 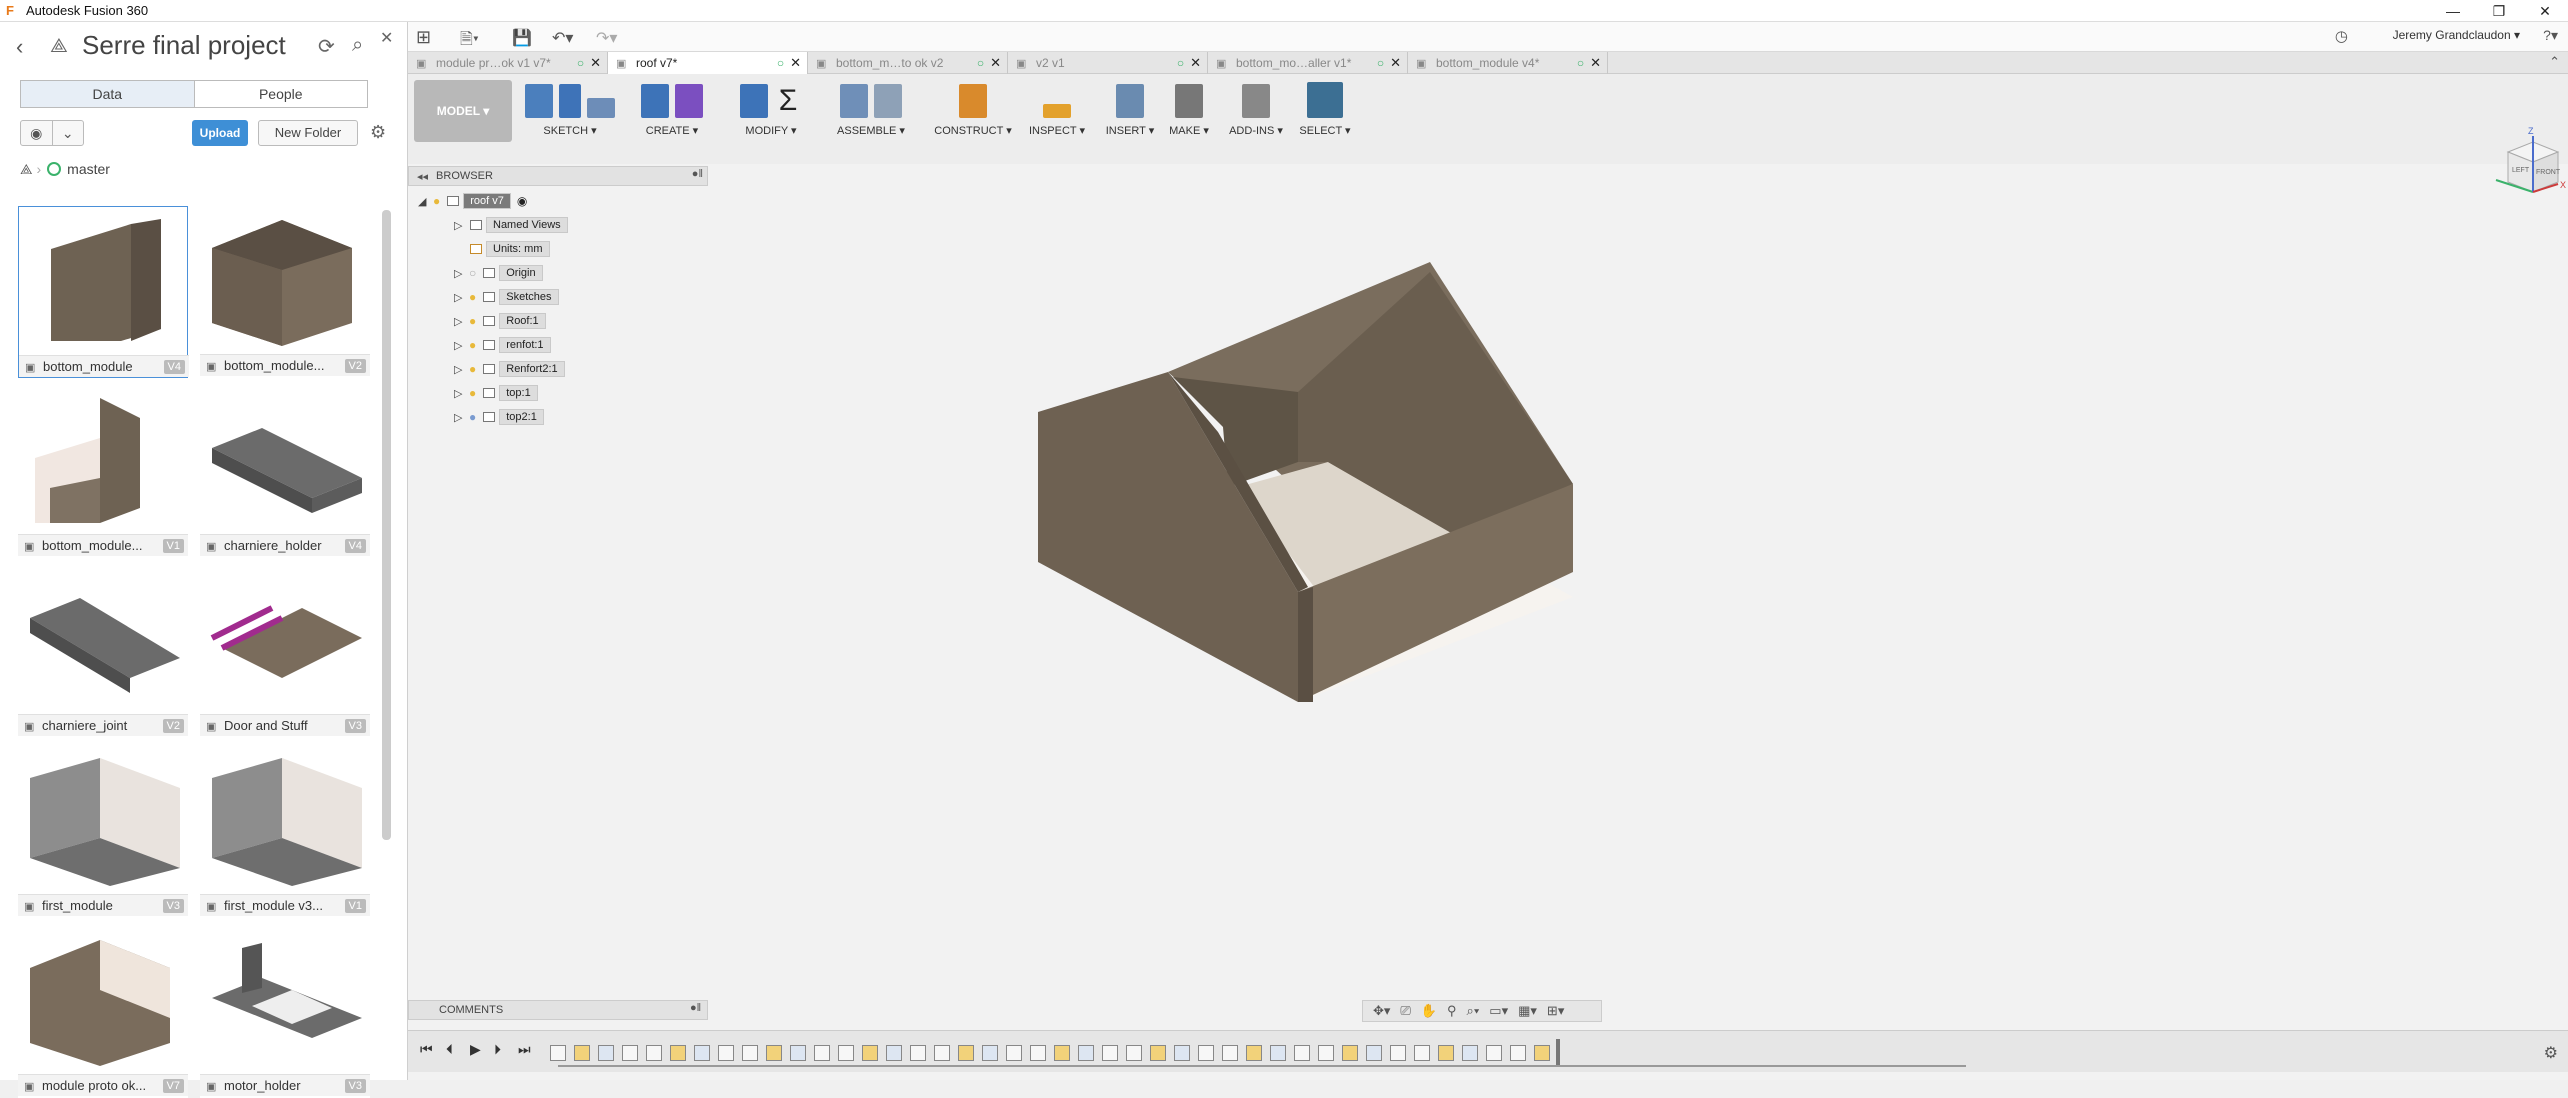 What do you see at coordinates (469, 41) in the screenshot?
I see `file-menu-icon: 🗎▾` at bounding box center [469, 41].